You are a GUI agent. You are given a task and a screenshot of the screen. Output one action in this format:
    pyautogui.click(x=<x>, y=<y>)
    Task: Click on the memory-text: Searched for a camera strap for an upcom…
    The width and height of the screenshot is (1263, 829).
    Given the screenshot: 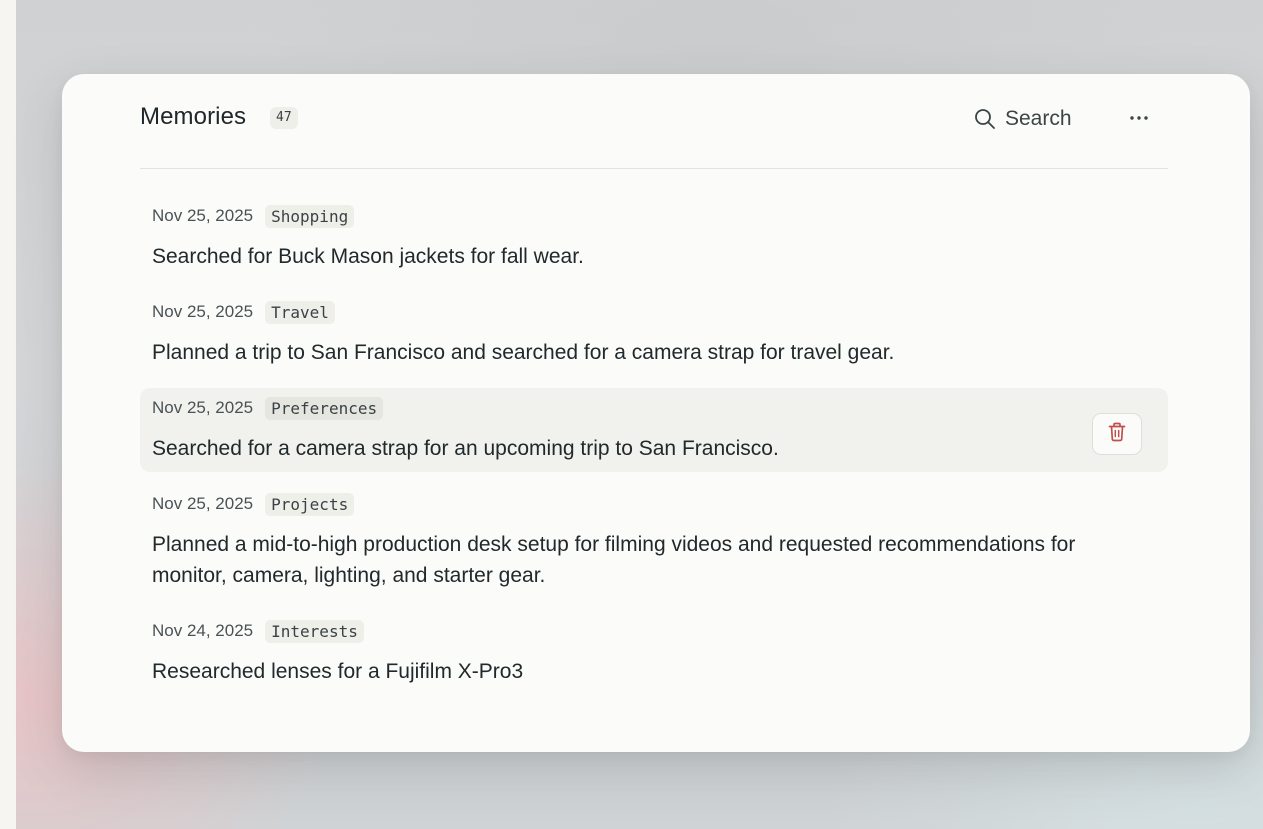 What is the action you would take?
    pyautogui.click(x=465, y=448)
    